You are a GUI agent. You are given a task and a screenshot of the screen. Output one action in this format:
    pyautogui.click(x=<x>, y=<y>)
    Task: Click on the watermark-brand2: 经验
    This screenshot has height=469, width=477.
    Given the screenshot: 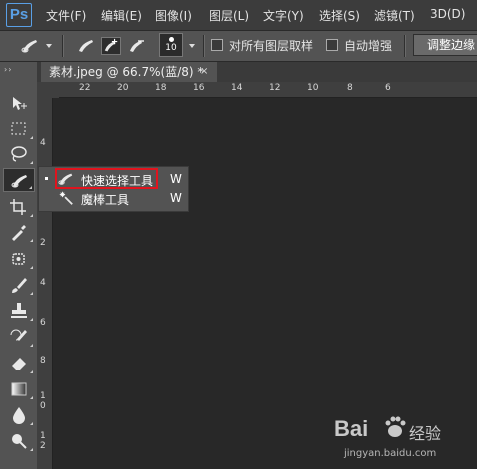 What is the action you would take?
    pyautogui.click(x=425, y=433)
    